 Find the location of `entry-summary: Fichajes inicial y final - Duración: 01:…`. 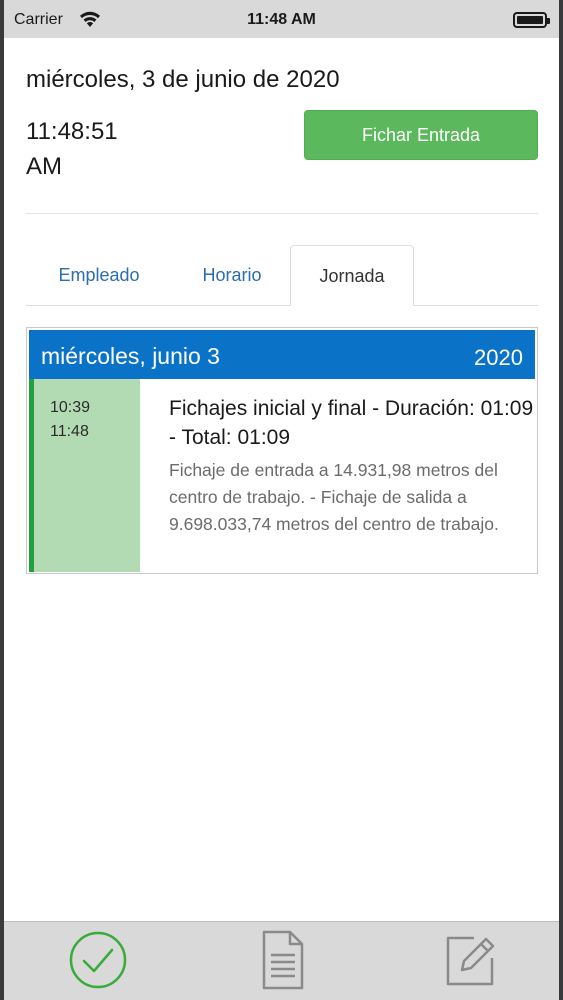

entry-summary: Fichajes inicial y final - Duración: 01:… is located at coordinates (351, 423).